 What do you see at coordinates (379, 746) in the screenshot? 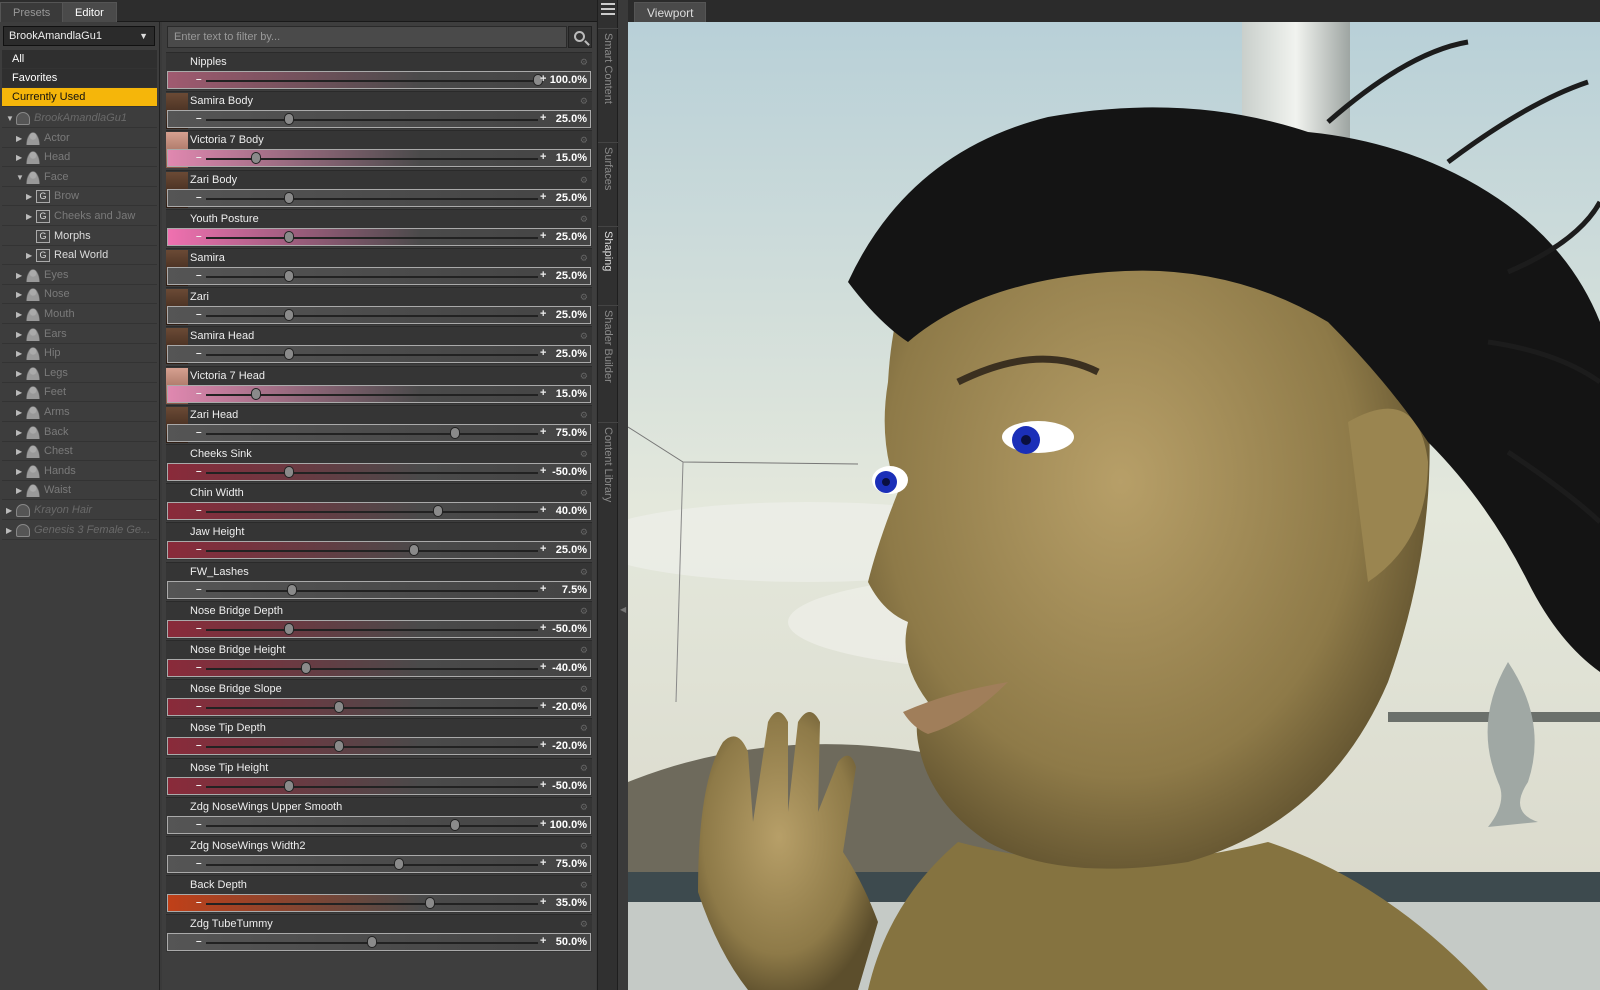
I see `slider-track: – + -20.0%` at bounding box center [379, 746].